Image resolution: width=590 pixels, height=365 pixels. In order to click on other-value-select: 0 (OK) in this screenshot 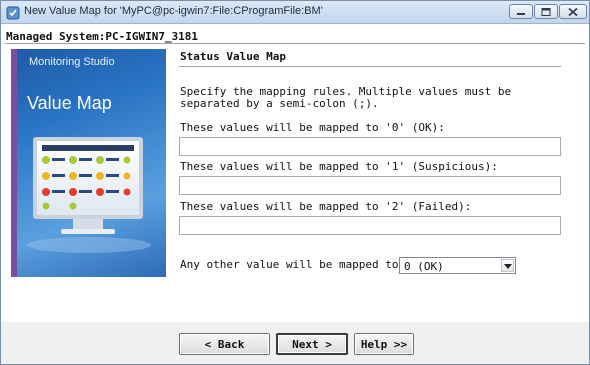, I will do `click(457, 265)`.